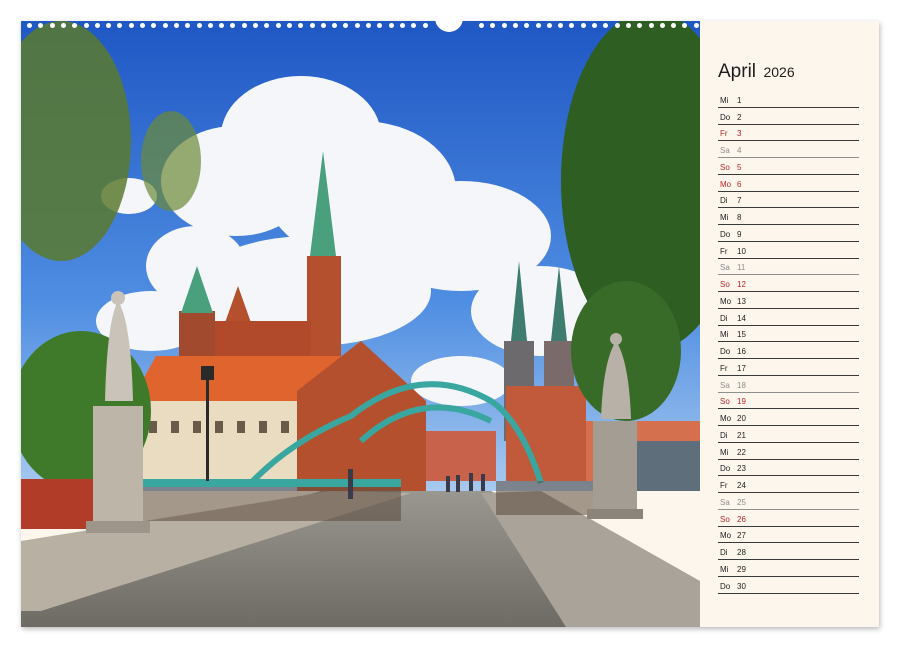  I want to click on day-number: 15, so click(741, 334).